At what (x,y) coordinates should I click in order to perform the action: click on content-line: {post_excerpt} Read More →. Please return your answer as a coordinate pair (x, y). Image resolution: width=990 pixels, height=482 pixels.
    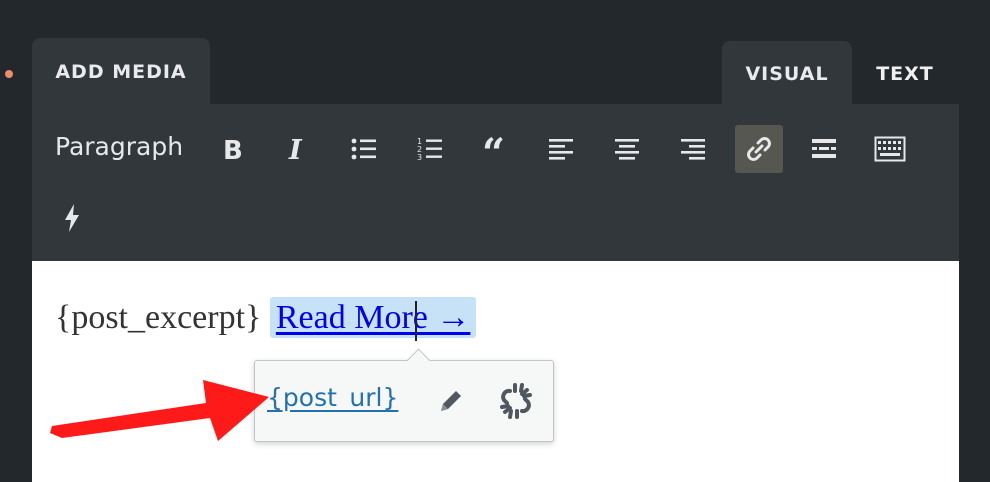
    Looking at the image, I should click on (266, 317).